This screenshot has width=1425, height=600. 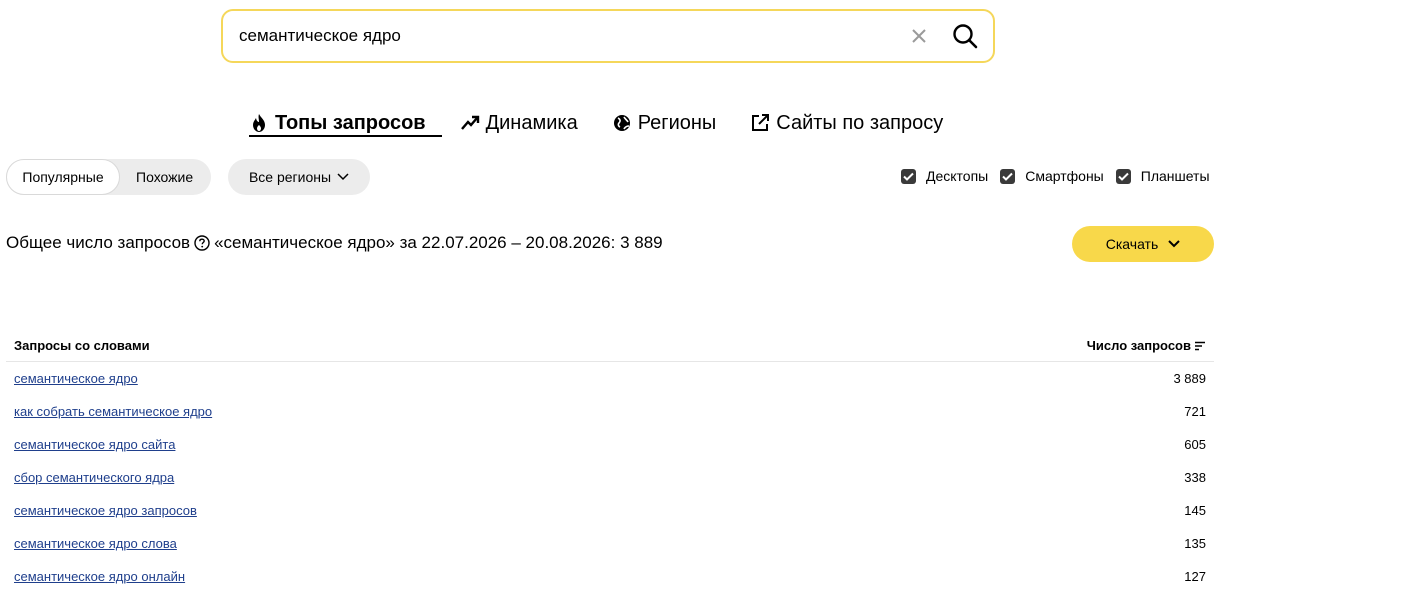 What do you see at coordinates (621, 123) in the screenshot?
I see `globe-icon` at bounding box center [621, 123].